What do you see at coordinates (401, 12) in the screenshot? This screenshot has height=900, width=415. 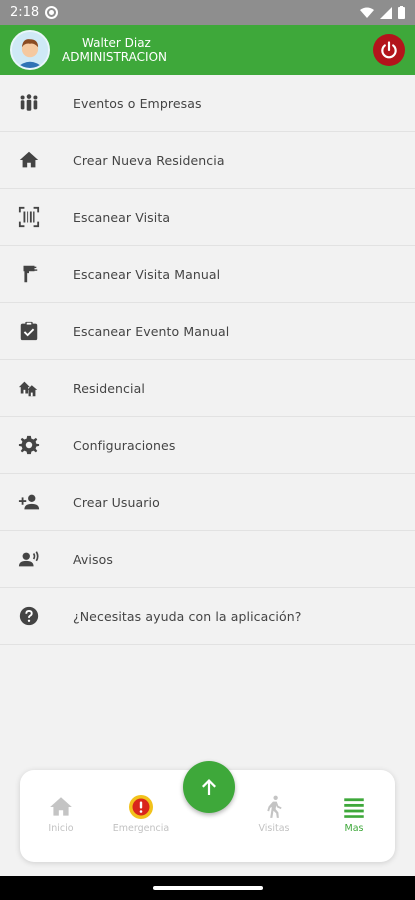 I see `battery-icon` at bounding box center [401, 12].